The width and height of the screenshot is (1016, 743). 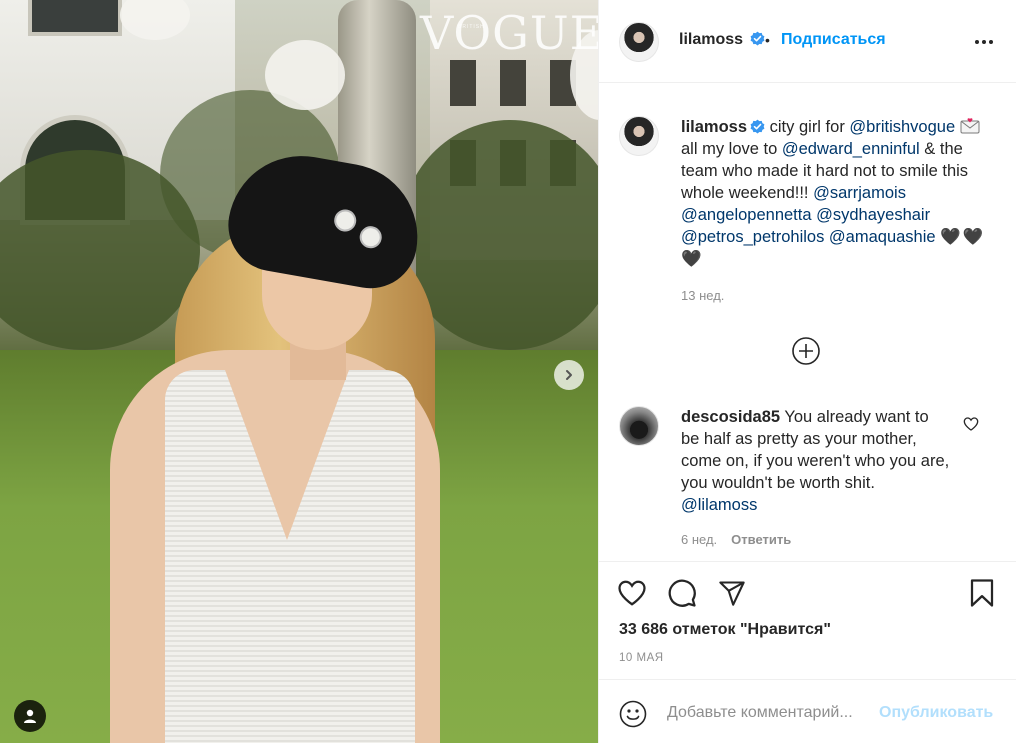 I want to click on user-tag-icon, so click(x=30, y=716).